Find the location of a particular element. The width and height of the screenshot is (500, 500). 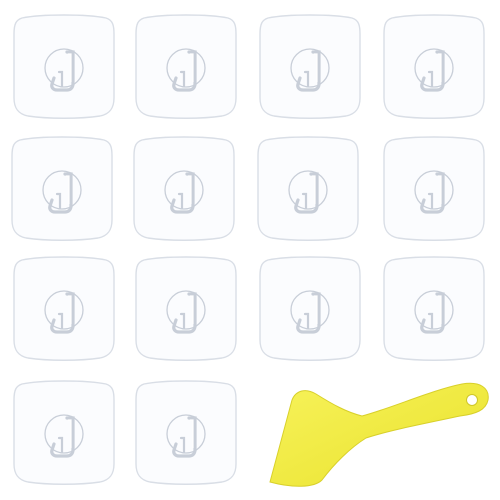

yellow-scraper-tool is located at coordinates (377, 433).